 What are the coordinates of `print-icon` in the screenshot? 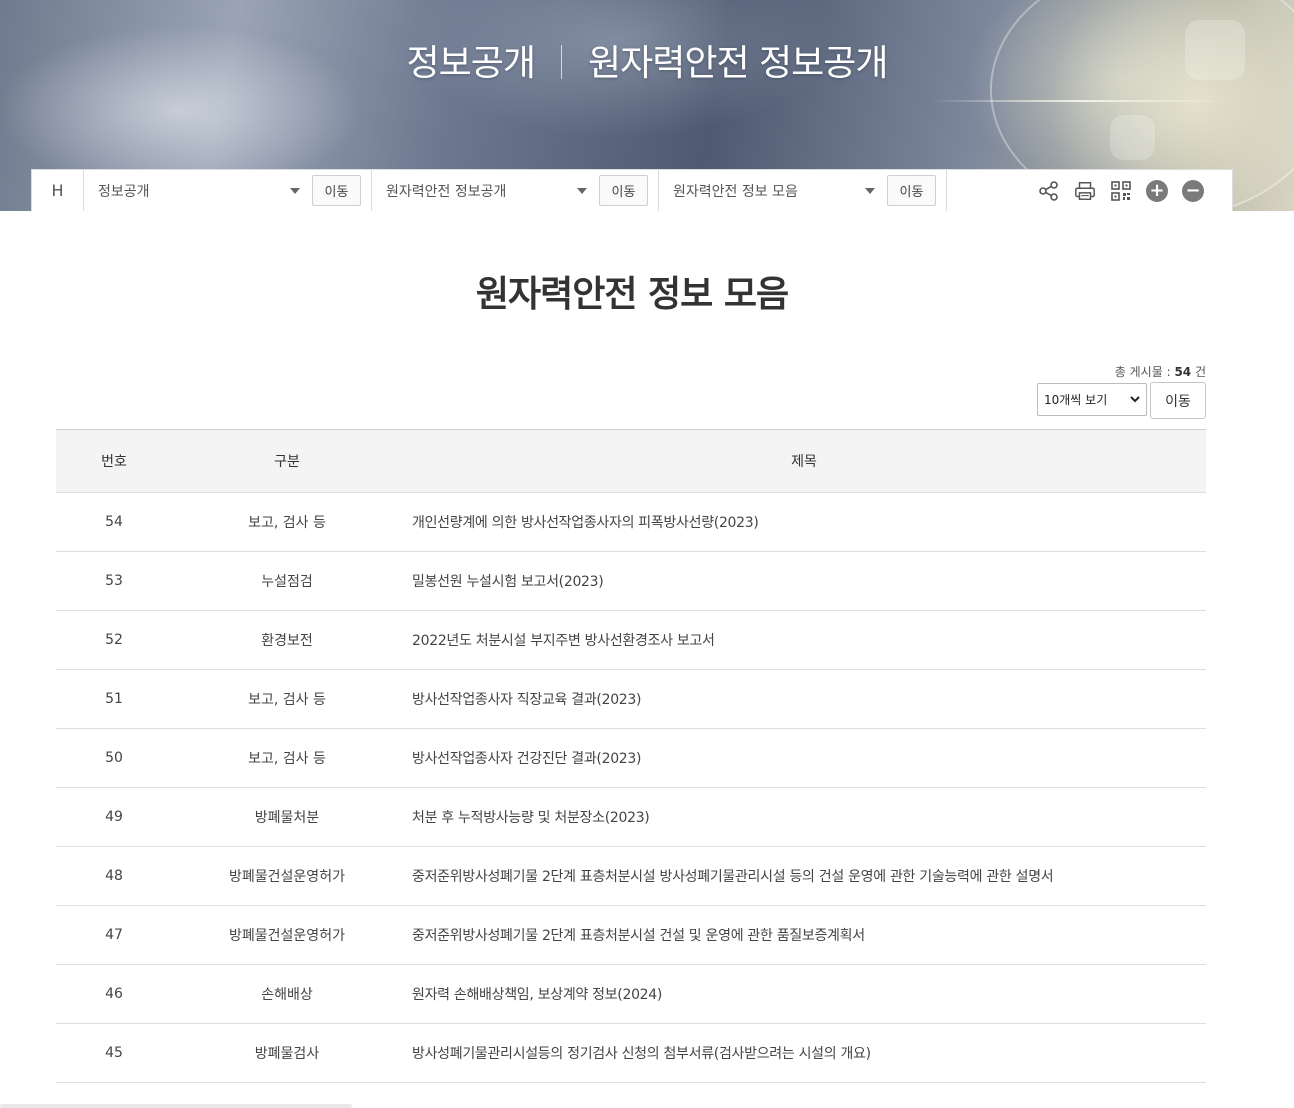 It's located at (1085, 191).